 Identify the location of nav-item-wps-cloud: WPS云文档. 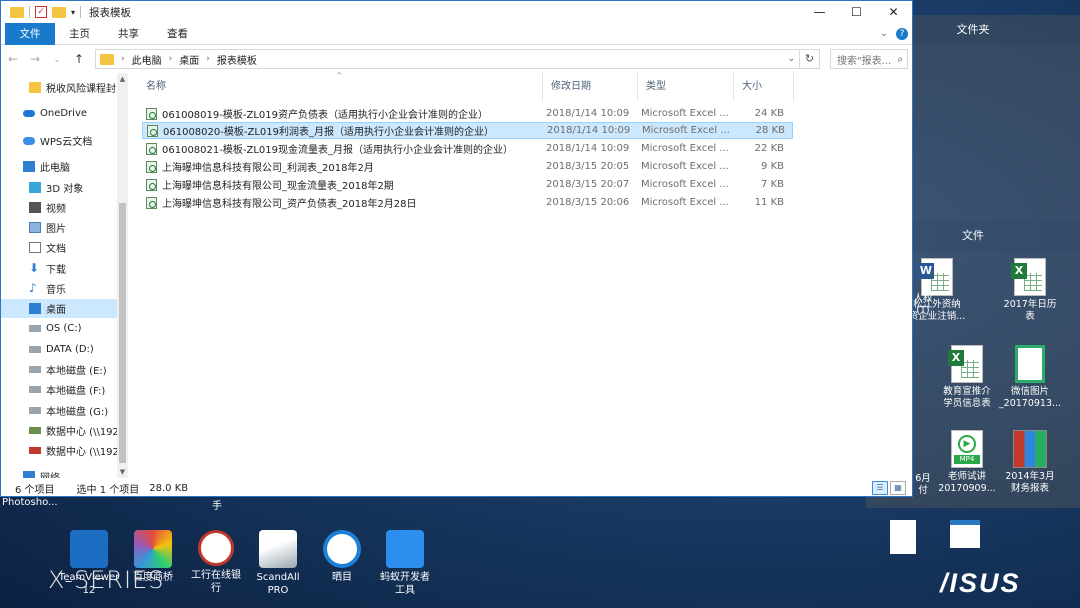
(64, 140).